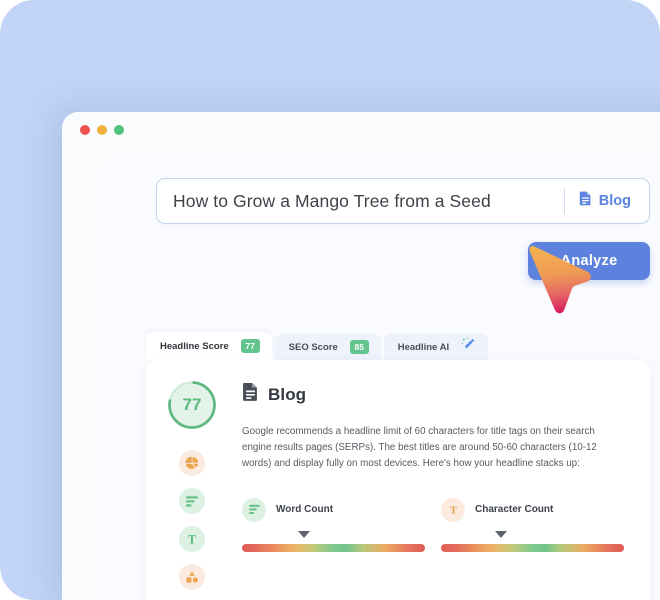 Image resolution: width=660 pixels, height=600 pixels. What do you see at coordinates (333, 525) in the screenshot?
I see `meter-word-count: Word Count` at bounding box center [333, 525].